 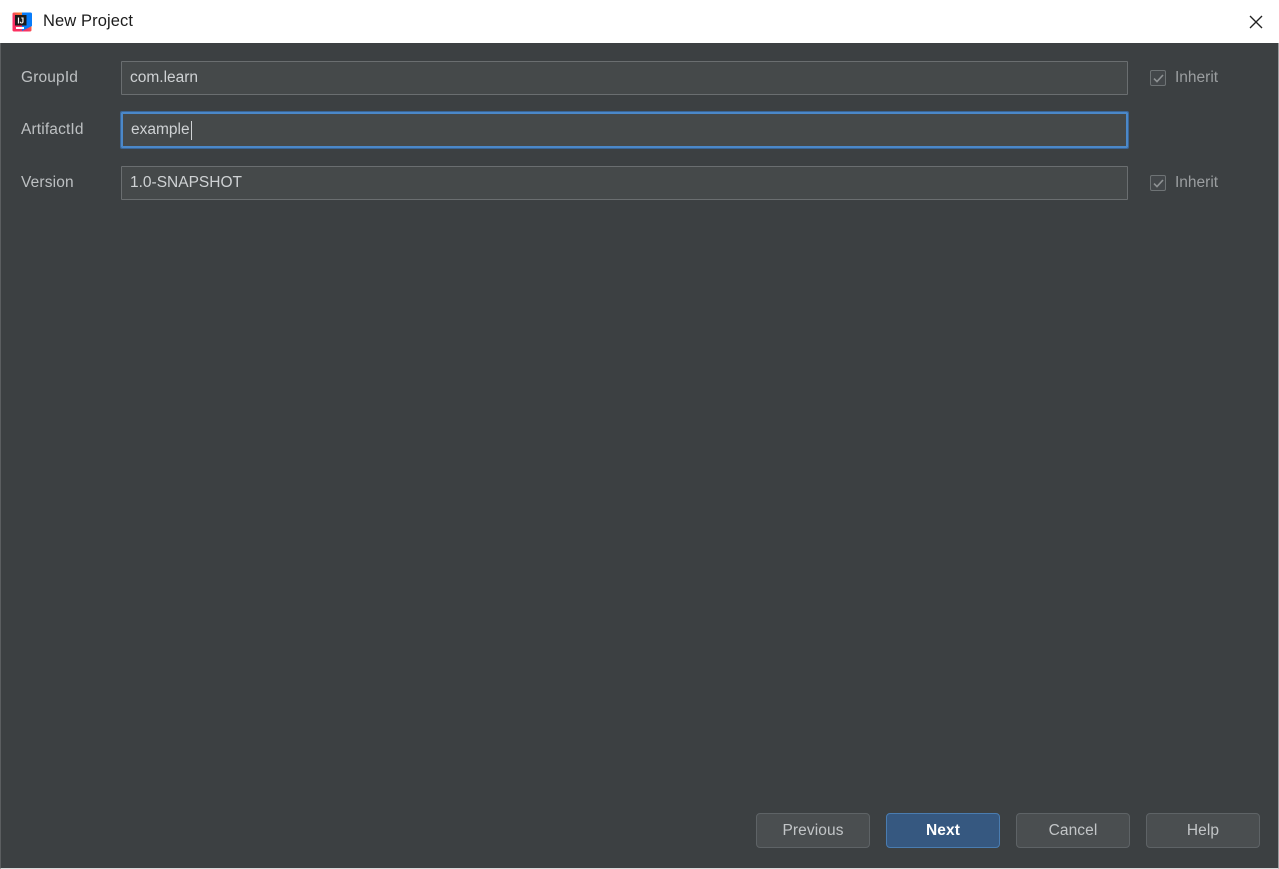 I want to click on dialog-button-bar: Previous Next Cancel Help, so click(x=1008, y=830).